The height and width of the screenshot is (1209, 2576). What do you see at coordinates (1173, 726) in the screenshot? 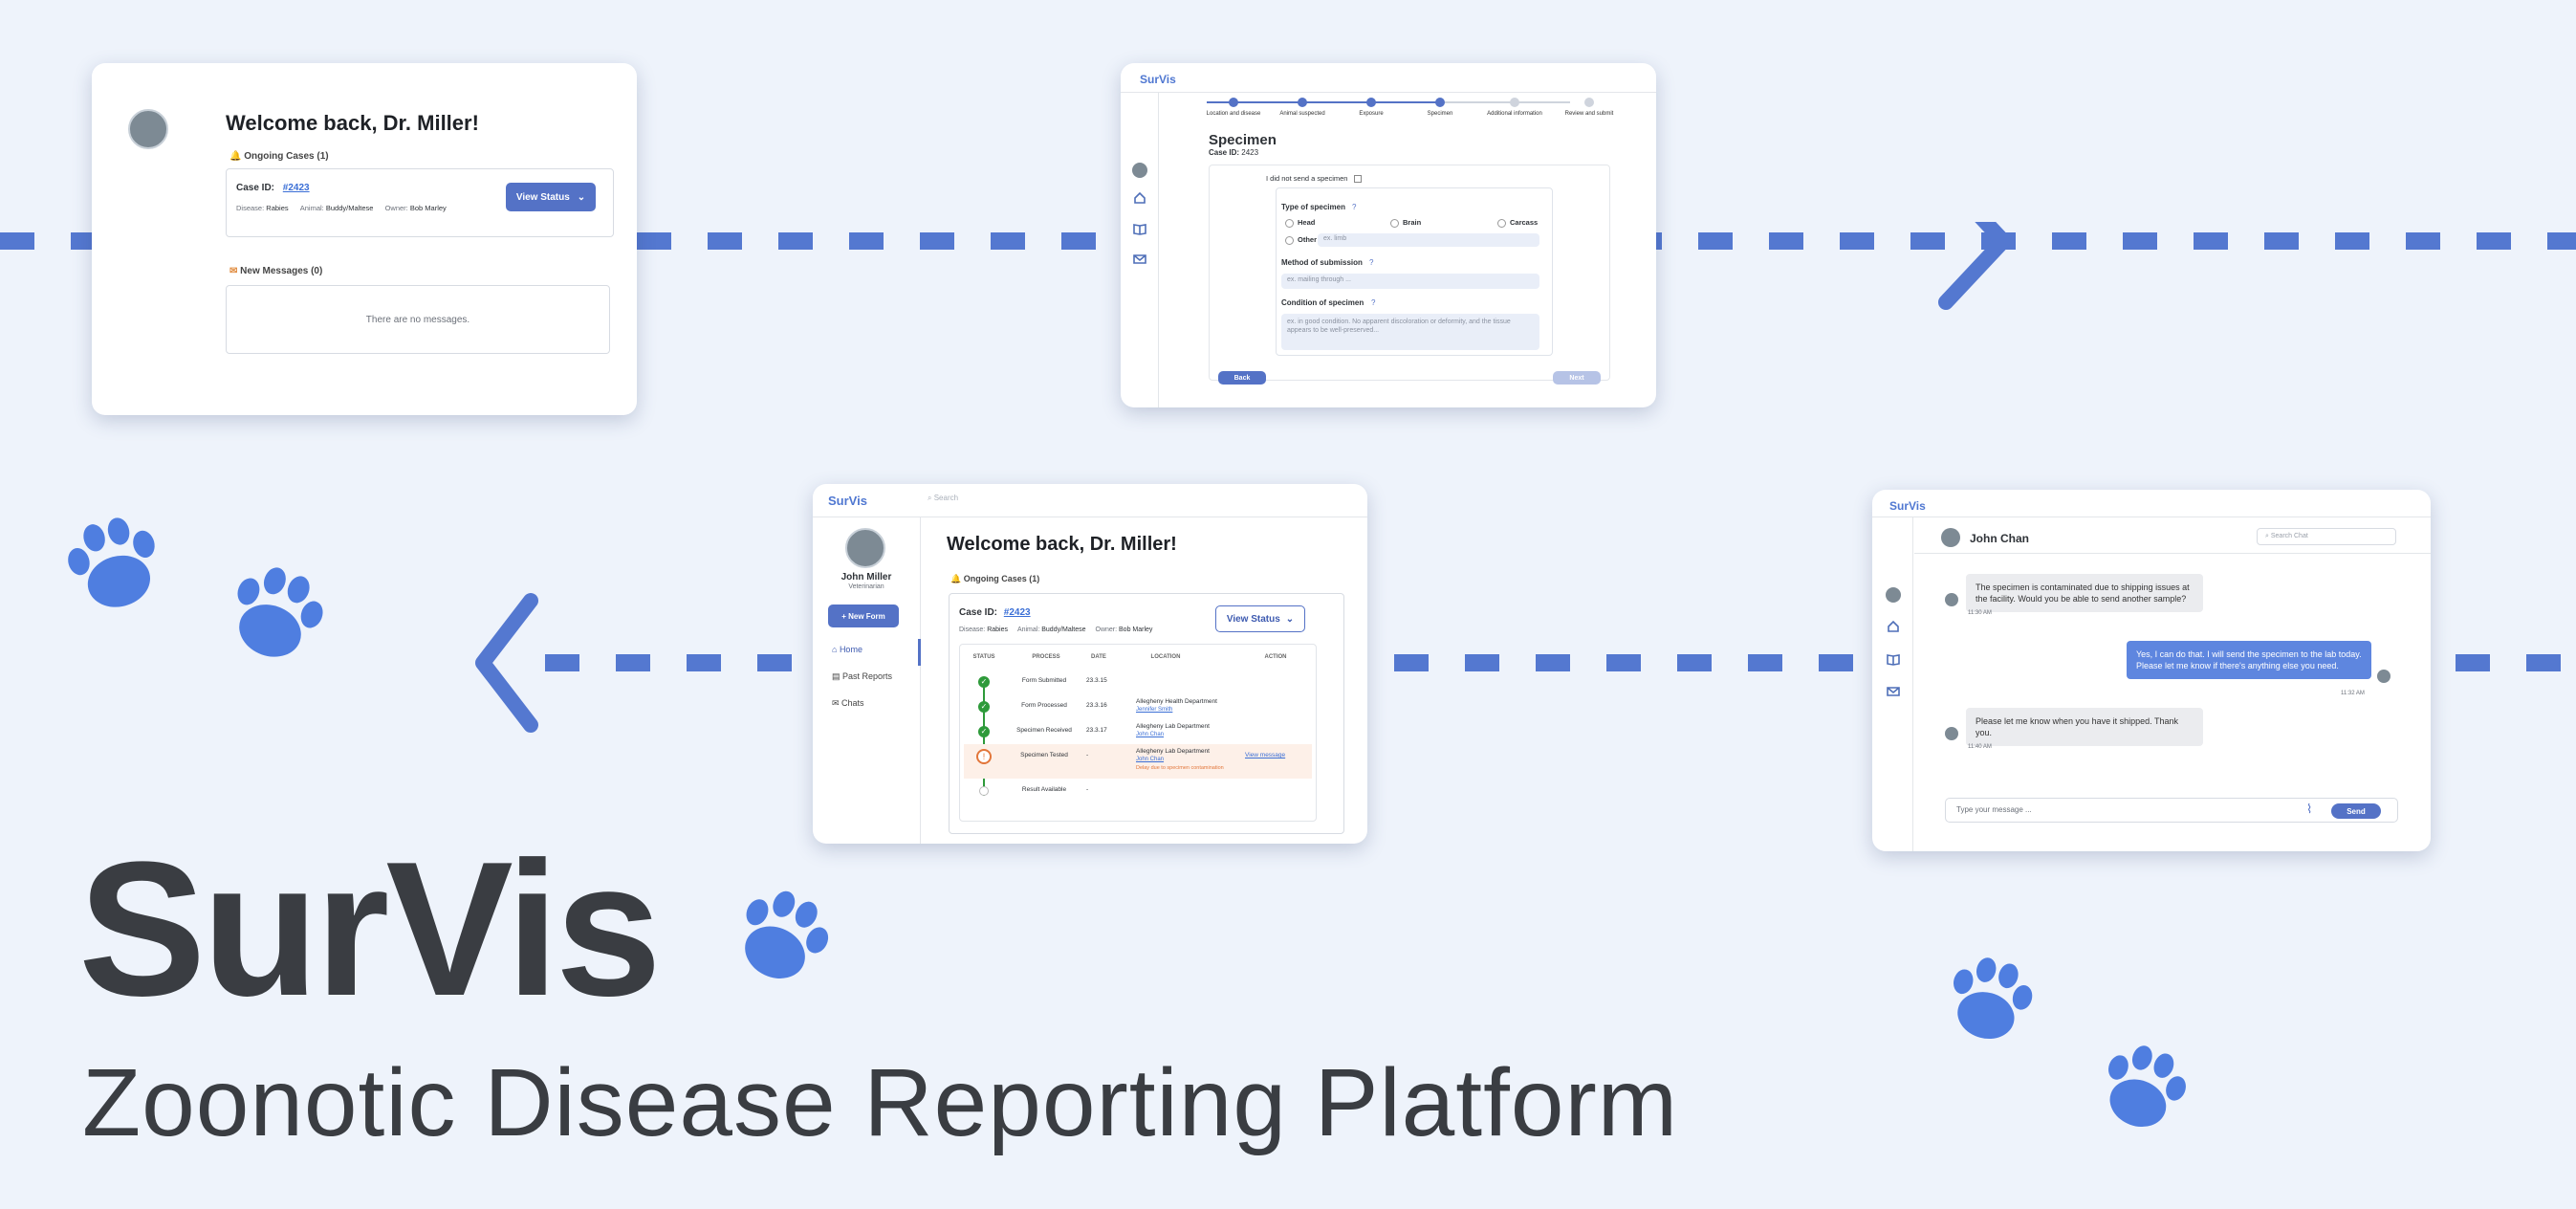
I see `location-cell: Allegheny Lab Department` at bounding box center [1173, 726].